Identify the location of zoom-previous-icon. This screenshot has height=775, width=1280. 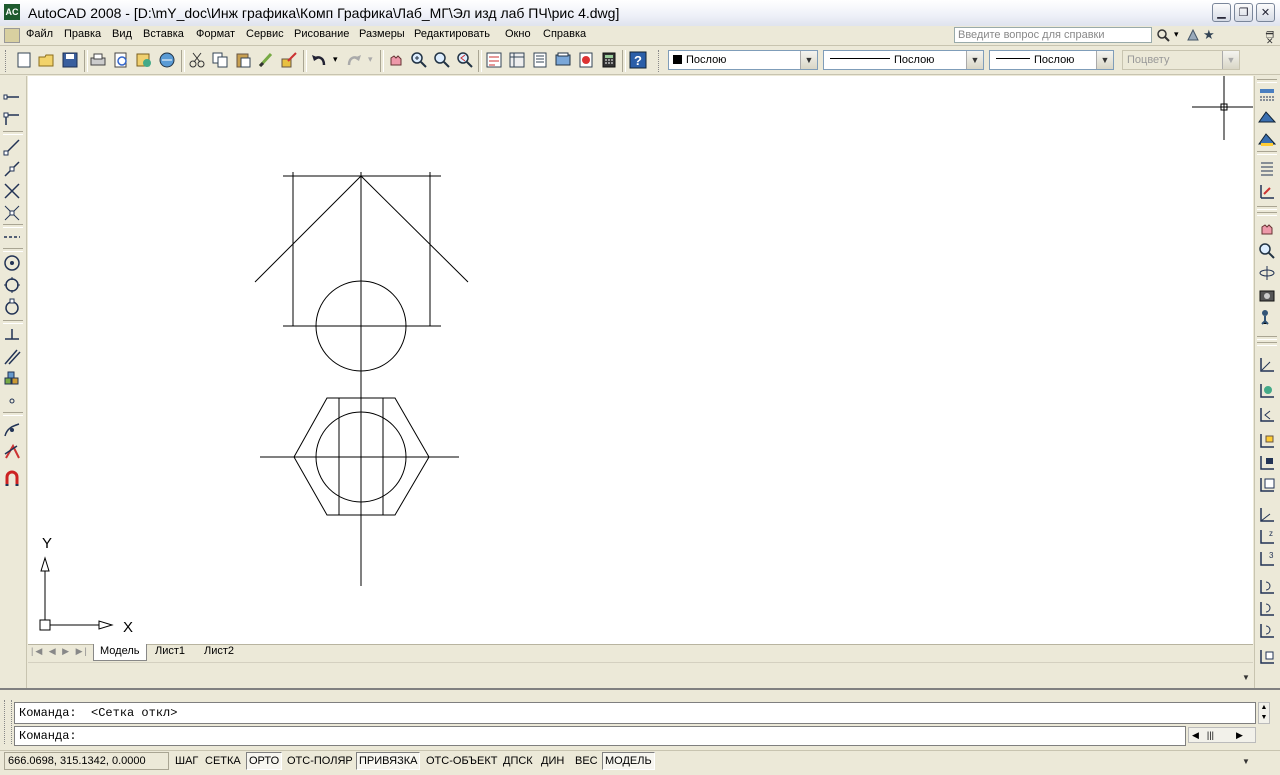
(465, 60).